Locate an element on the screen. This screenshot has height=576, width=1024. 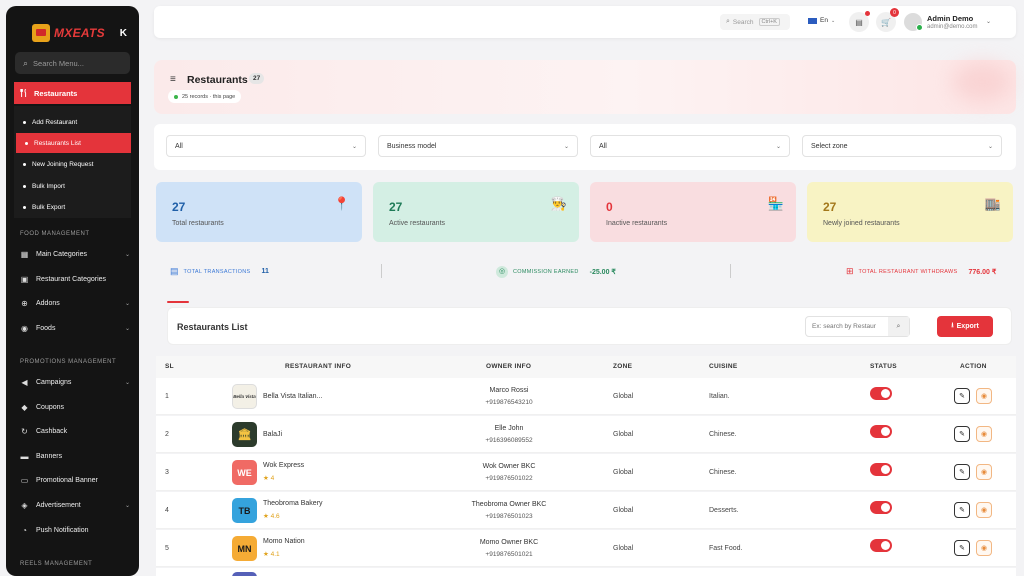
sidebar-item-main-categories: ▦ Main Categories ⌄ is located at coordinates (76, 254).